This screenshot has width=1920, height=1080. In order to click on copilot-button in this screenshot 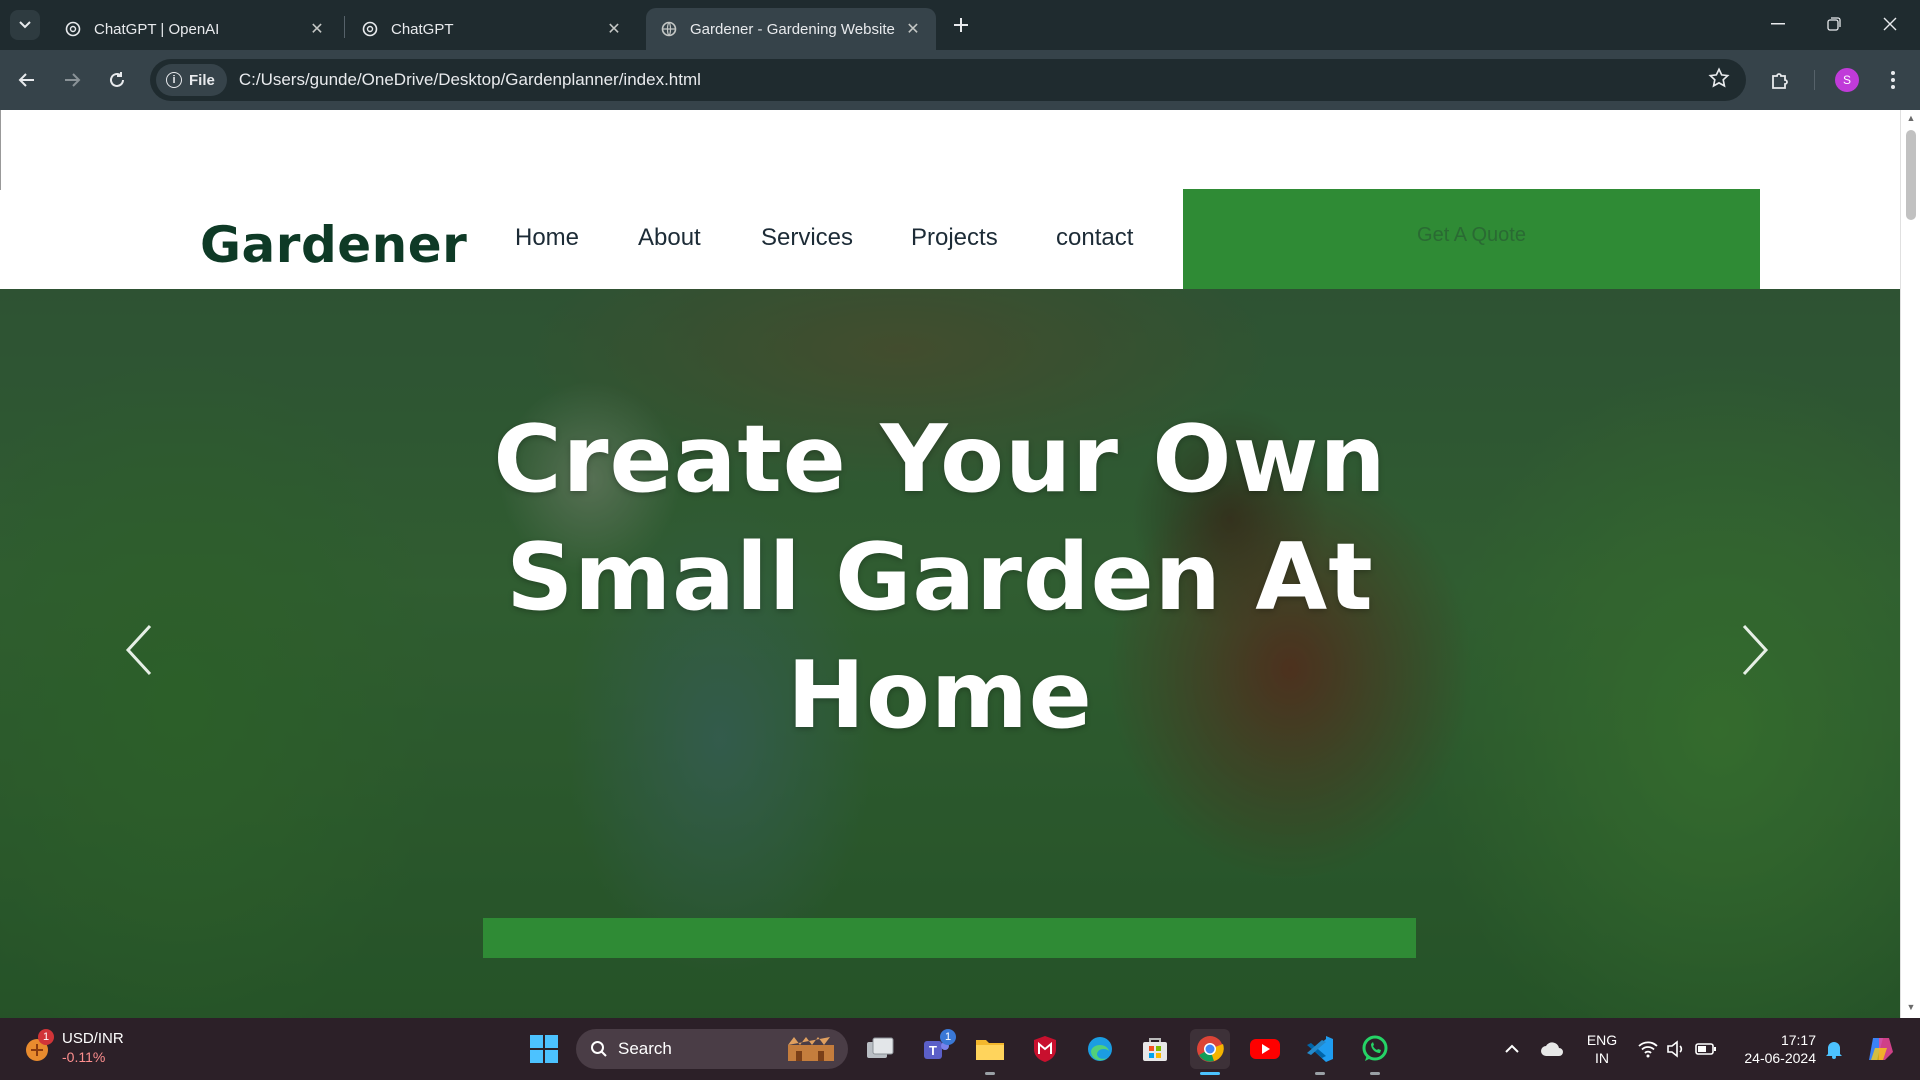, I will do `click(1880, 1049)`.